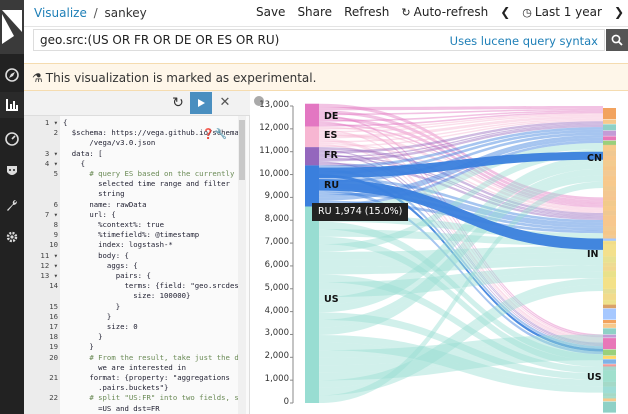 The height and width of the screenshot is (414, 628). Describe the element at coordinates (331, 156) in the screenshot. I see `source-label: FR` at that location.